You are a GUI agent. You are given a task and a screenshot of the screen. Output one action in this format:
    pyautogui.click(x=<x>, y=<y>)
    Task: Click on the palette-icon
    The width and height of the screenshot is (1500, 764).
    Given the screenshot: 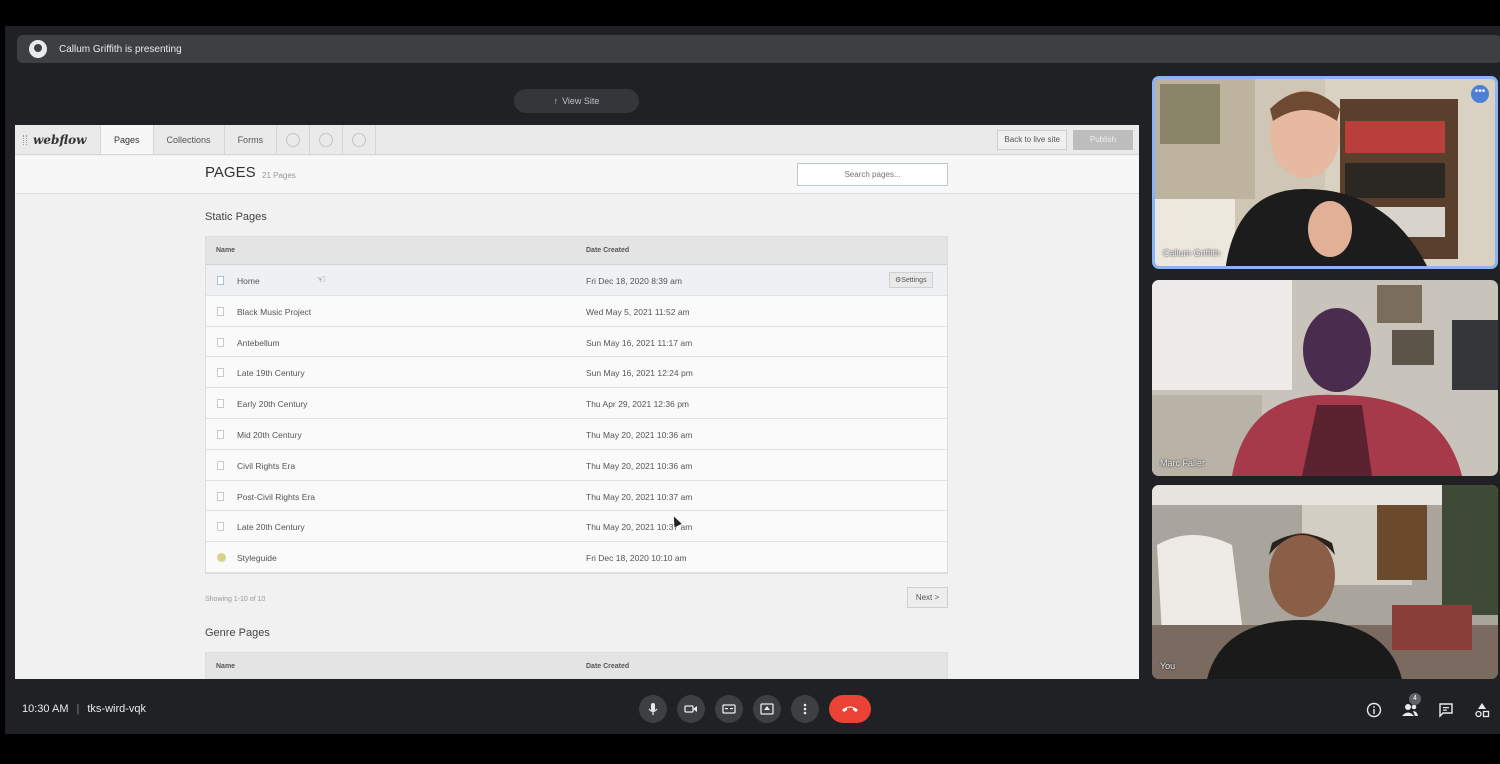 What is the action you would take?
    pyautogui.click(x=221, y=558)
    